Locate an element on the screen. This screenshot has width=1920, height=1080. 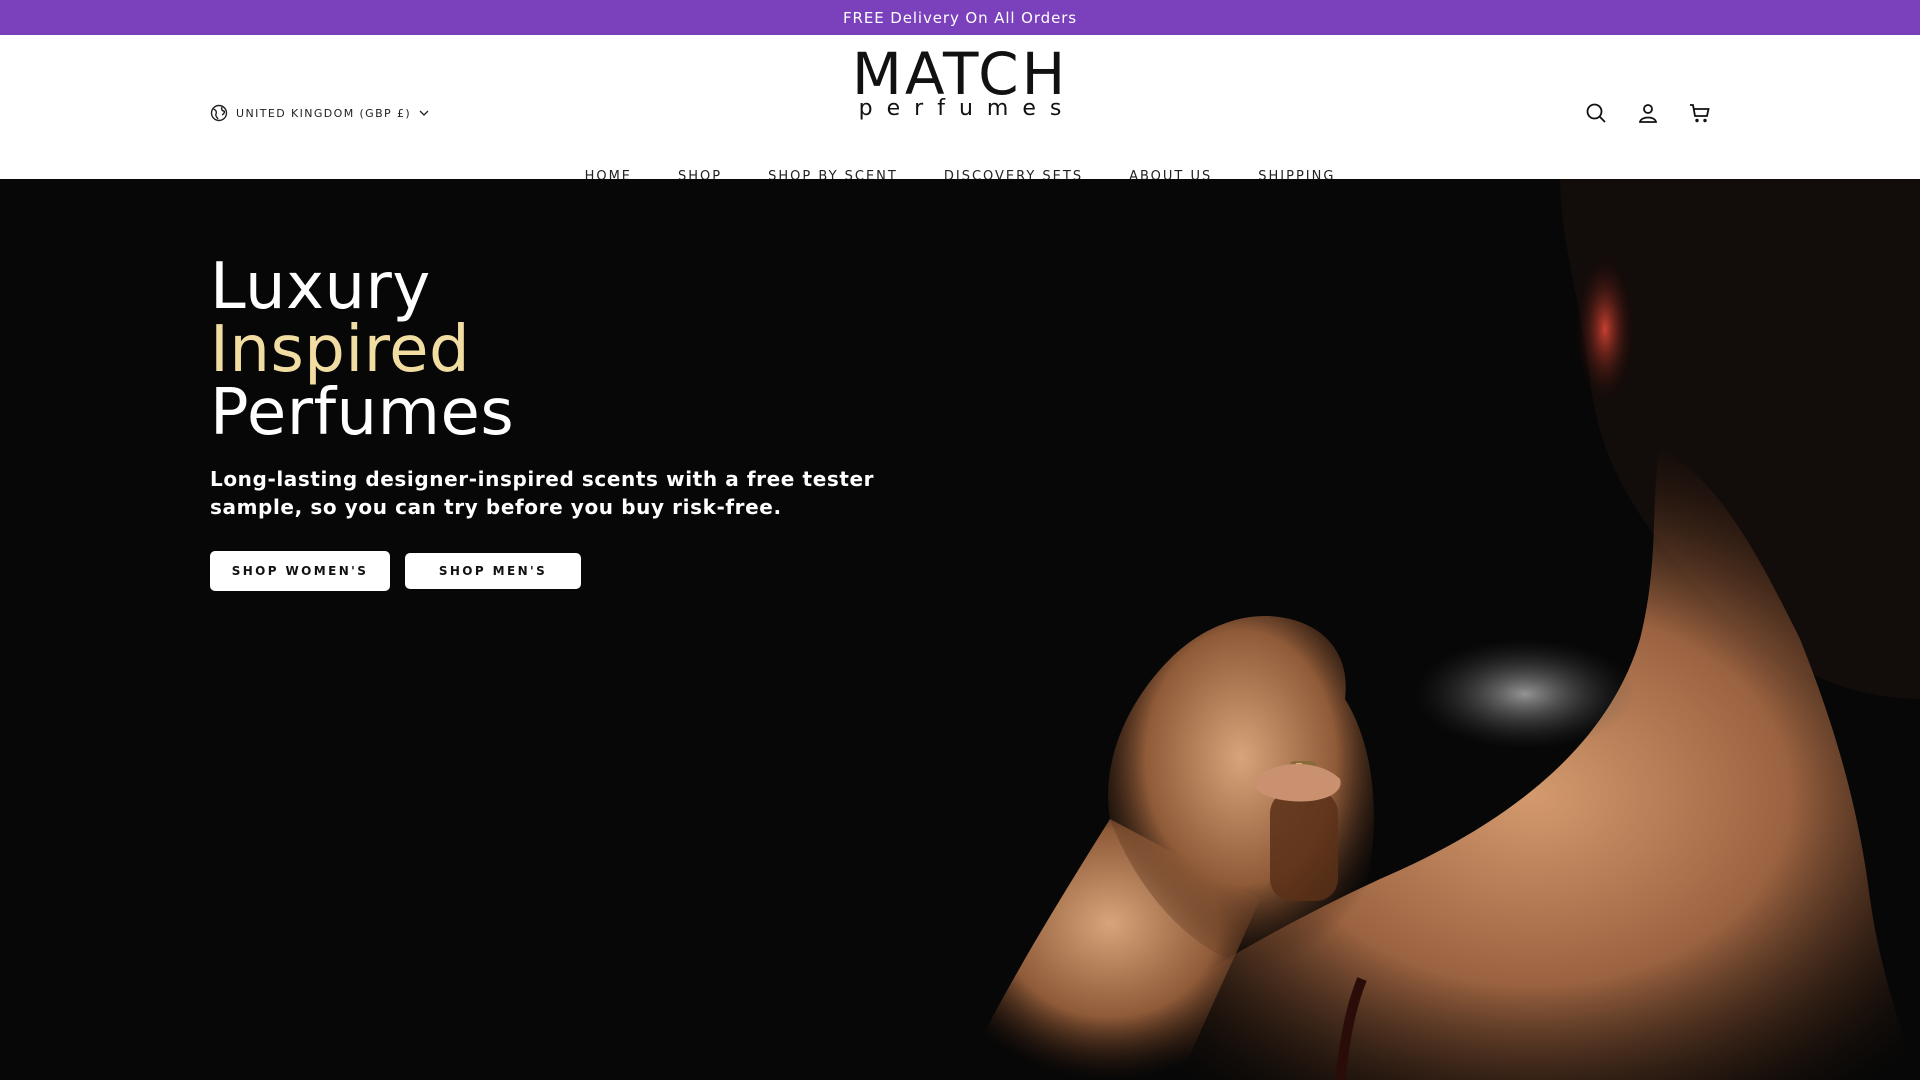
hero-title-line-3: Perfumes is located at coordinates (362, 413).